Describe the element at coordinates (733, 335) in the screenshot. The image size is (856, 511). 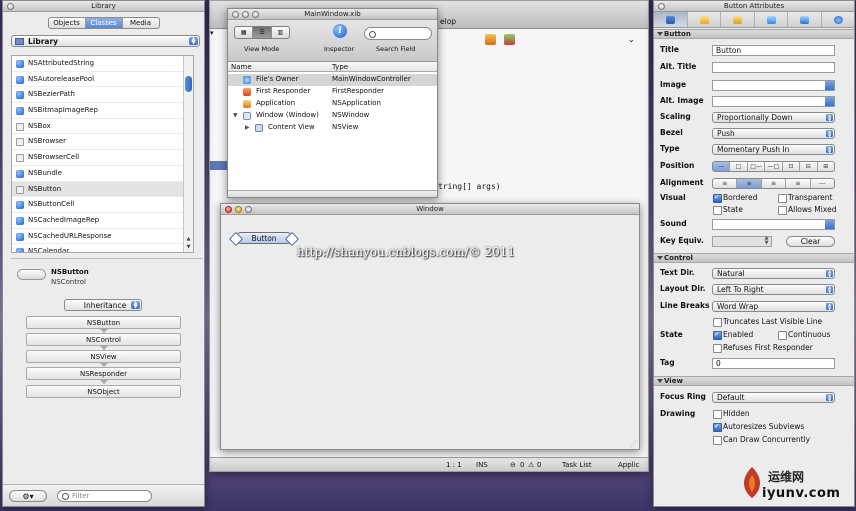
I see `enabled-checkbox: Enabled` at that location.